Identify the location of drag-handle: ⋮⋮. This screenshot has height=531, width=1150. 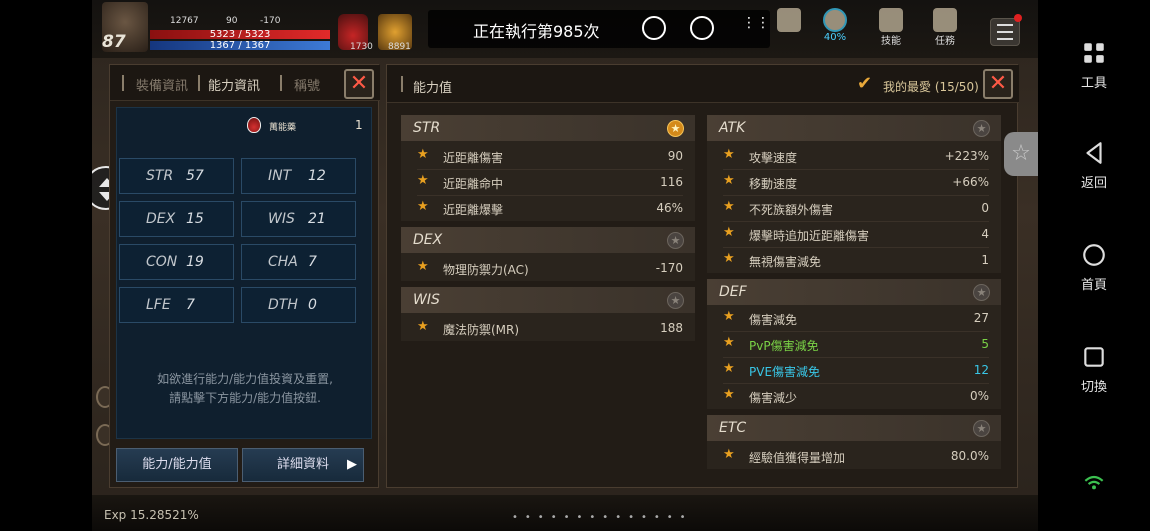
(756, 27).